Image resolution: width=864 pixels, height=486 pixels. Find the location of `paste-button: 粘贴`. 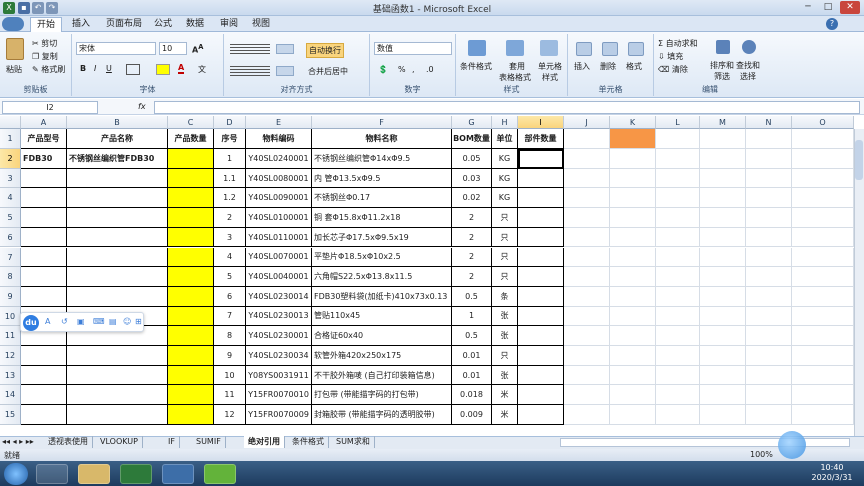

paste-button: 粘贴 is located at coordinates (14, 69).